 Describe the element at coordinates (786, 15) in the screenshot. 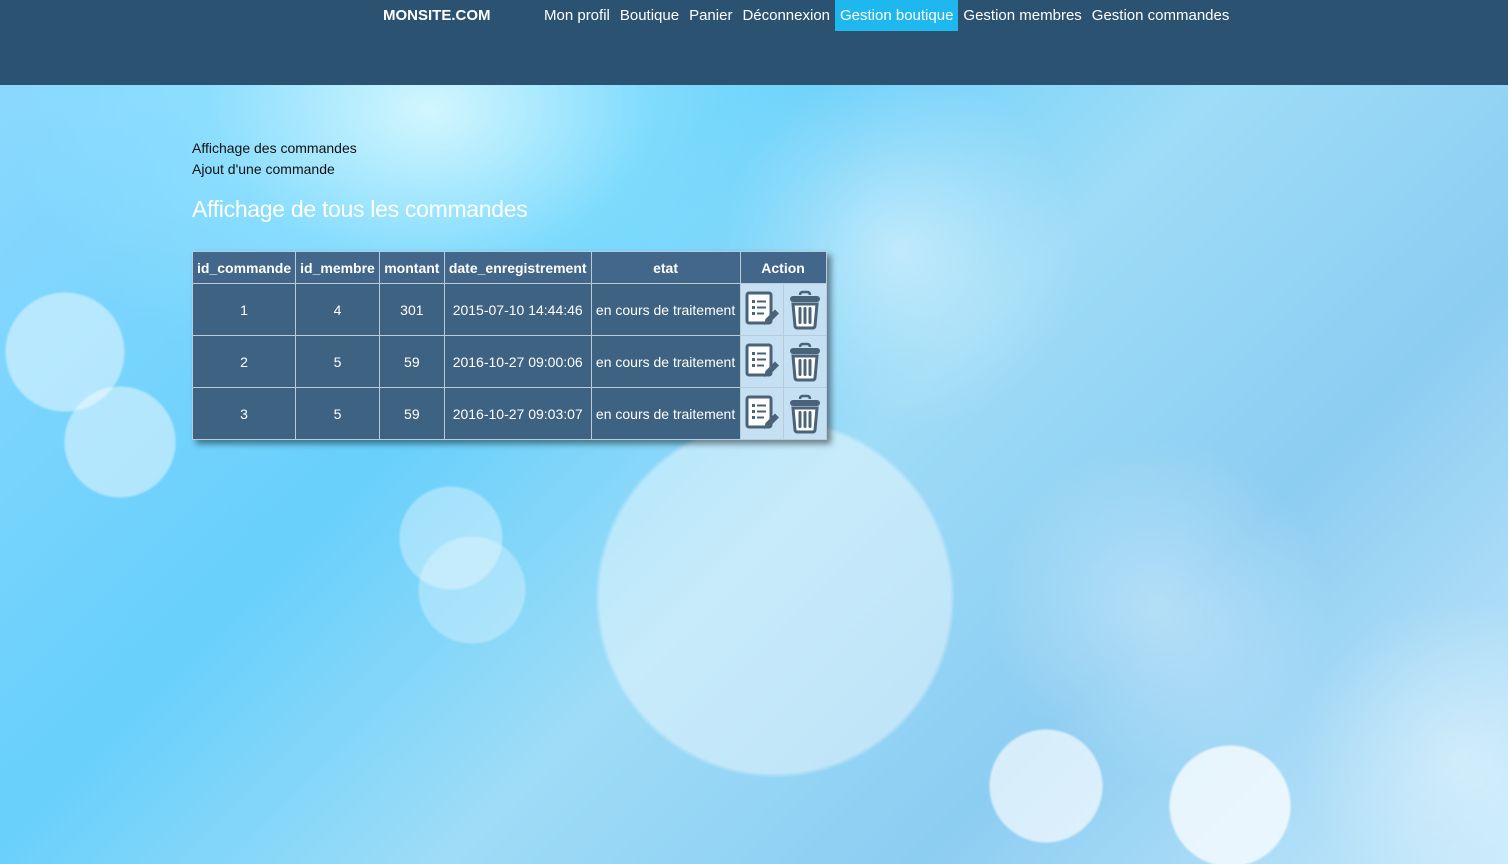

I see `nav-item-deconnexion: Déconnexion` at that location.